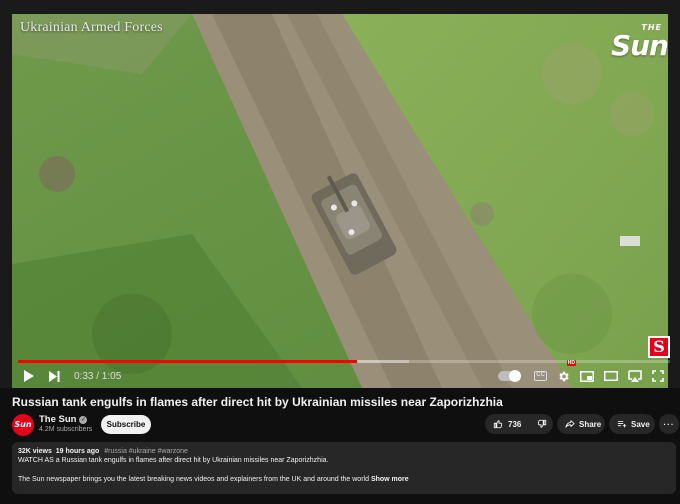  I want to click on fullscreen-button, so click(658, 376).